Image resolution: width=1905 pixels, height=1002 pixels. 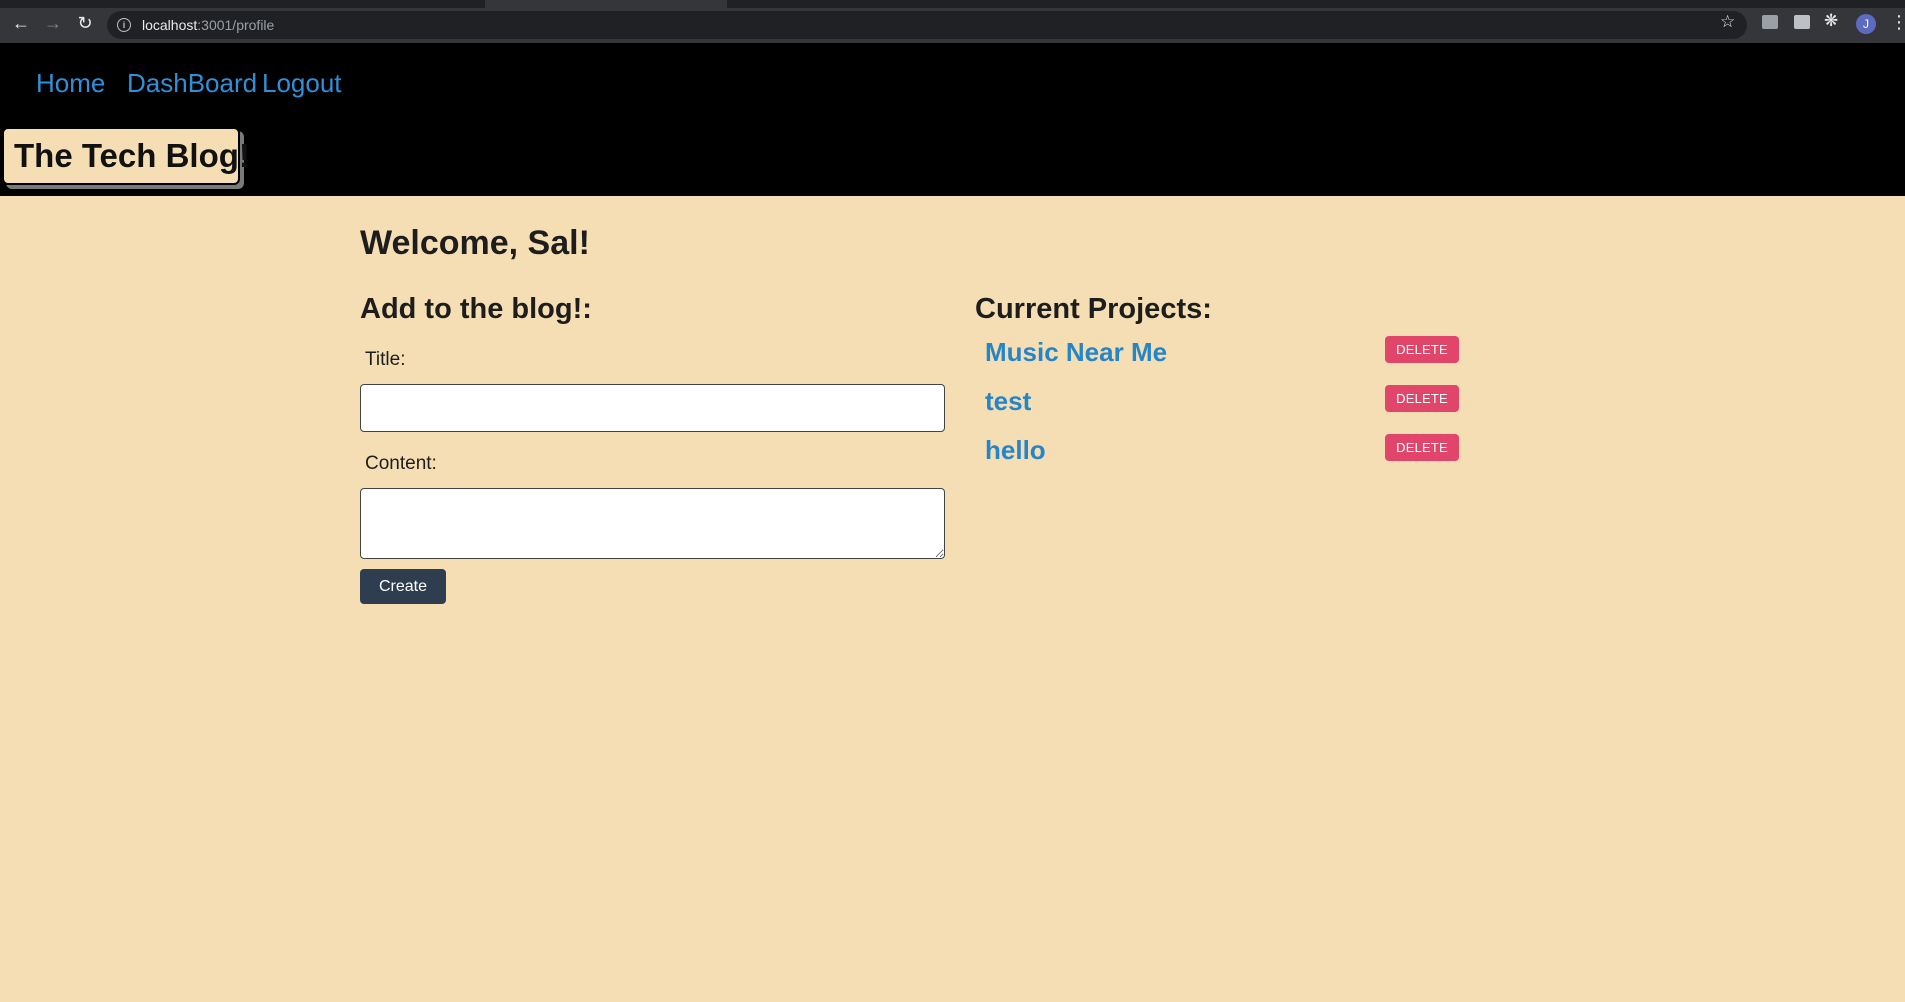 I want to click on browser-toolbar: ← → ↻ i localhost:3001/profile ☆ ❋ J ⋮, so click(x=952, y=21).